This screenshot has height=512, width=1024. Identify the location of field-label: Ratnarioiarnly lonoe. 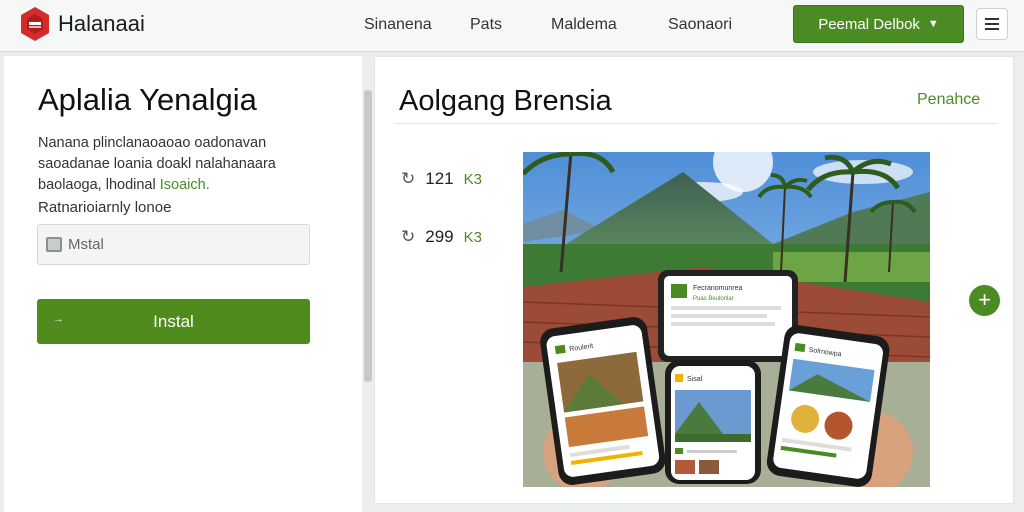
(105, 207).